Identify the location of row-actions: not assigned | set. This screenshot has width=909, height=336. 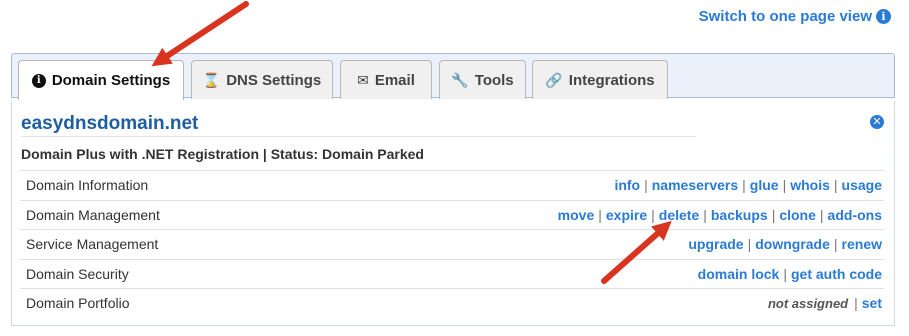
(824, 303).